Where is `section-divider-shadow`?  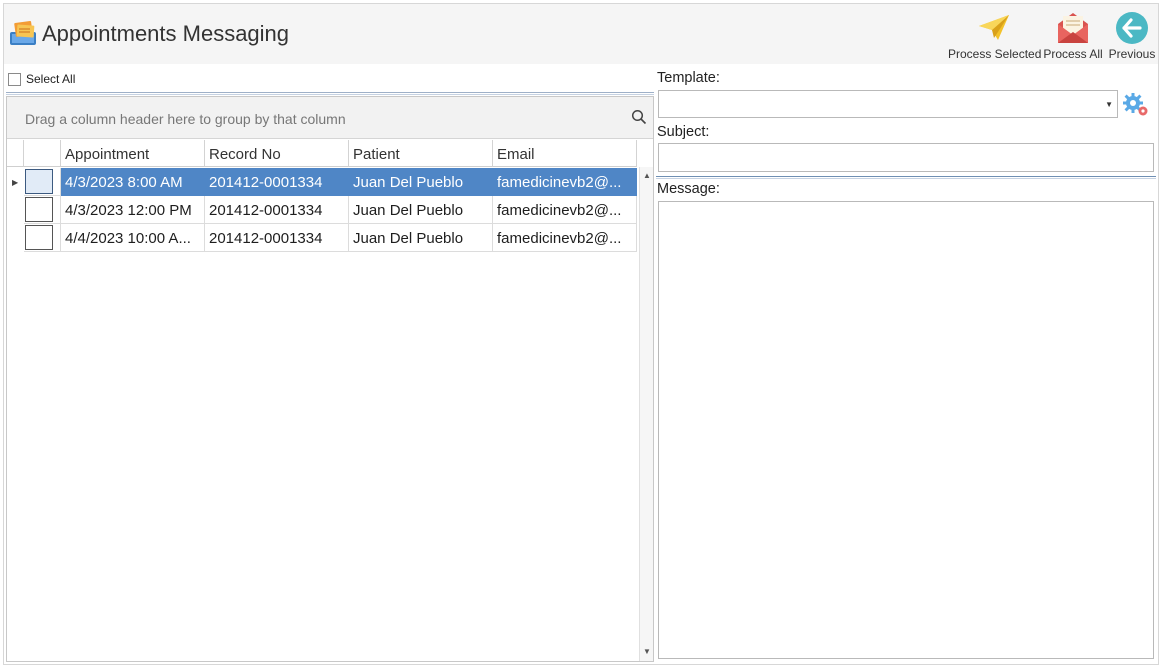 section-divider-shadow is located at coordinates (906, 178).